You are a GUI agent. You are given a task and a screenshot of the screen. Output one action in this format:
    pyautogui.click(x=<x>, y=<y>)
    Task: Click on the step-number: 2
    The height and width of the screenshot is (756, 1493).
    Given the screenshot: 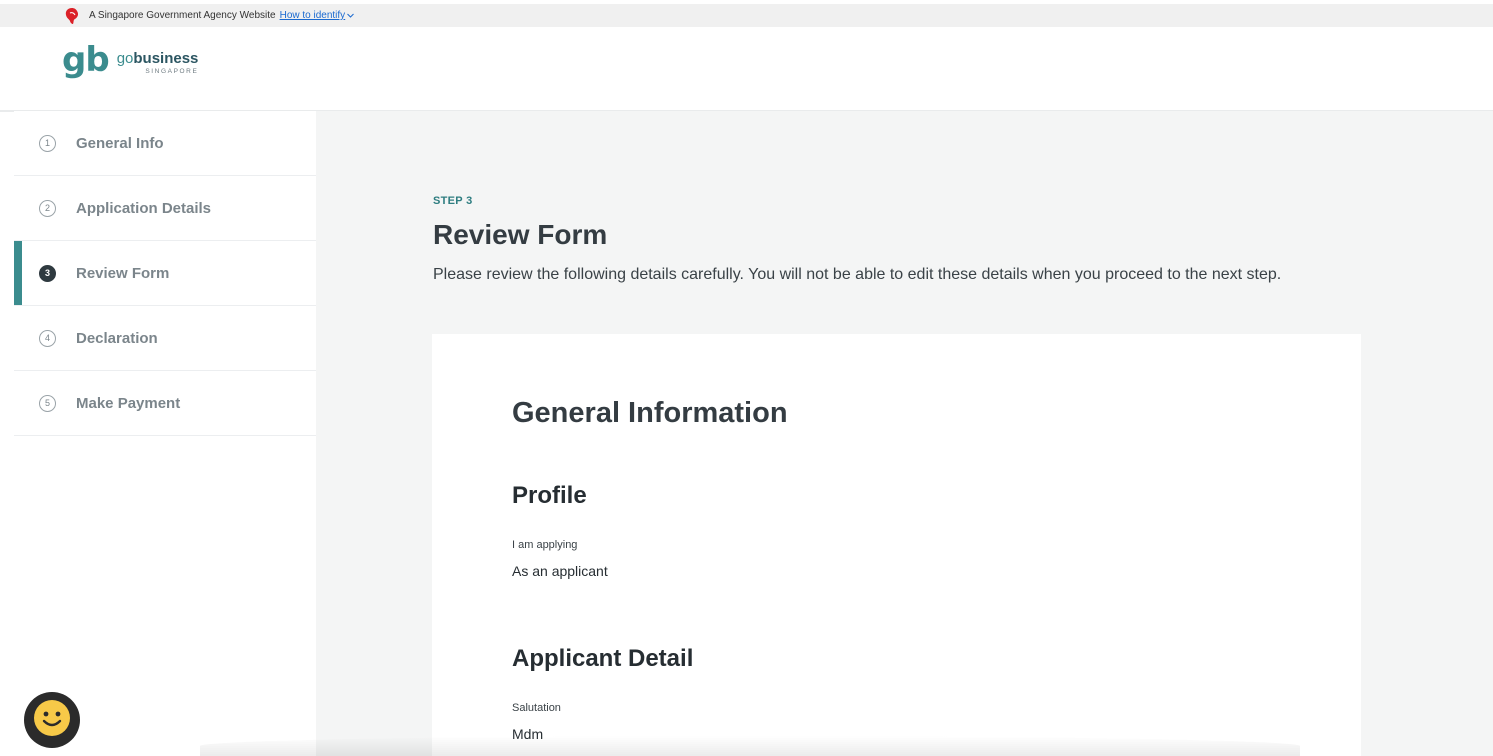 What is the action you would take?
    pyautogui.click(x=47, y=208)
    